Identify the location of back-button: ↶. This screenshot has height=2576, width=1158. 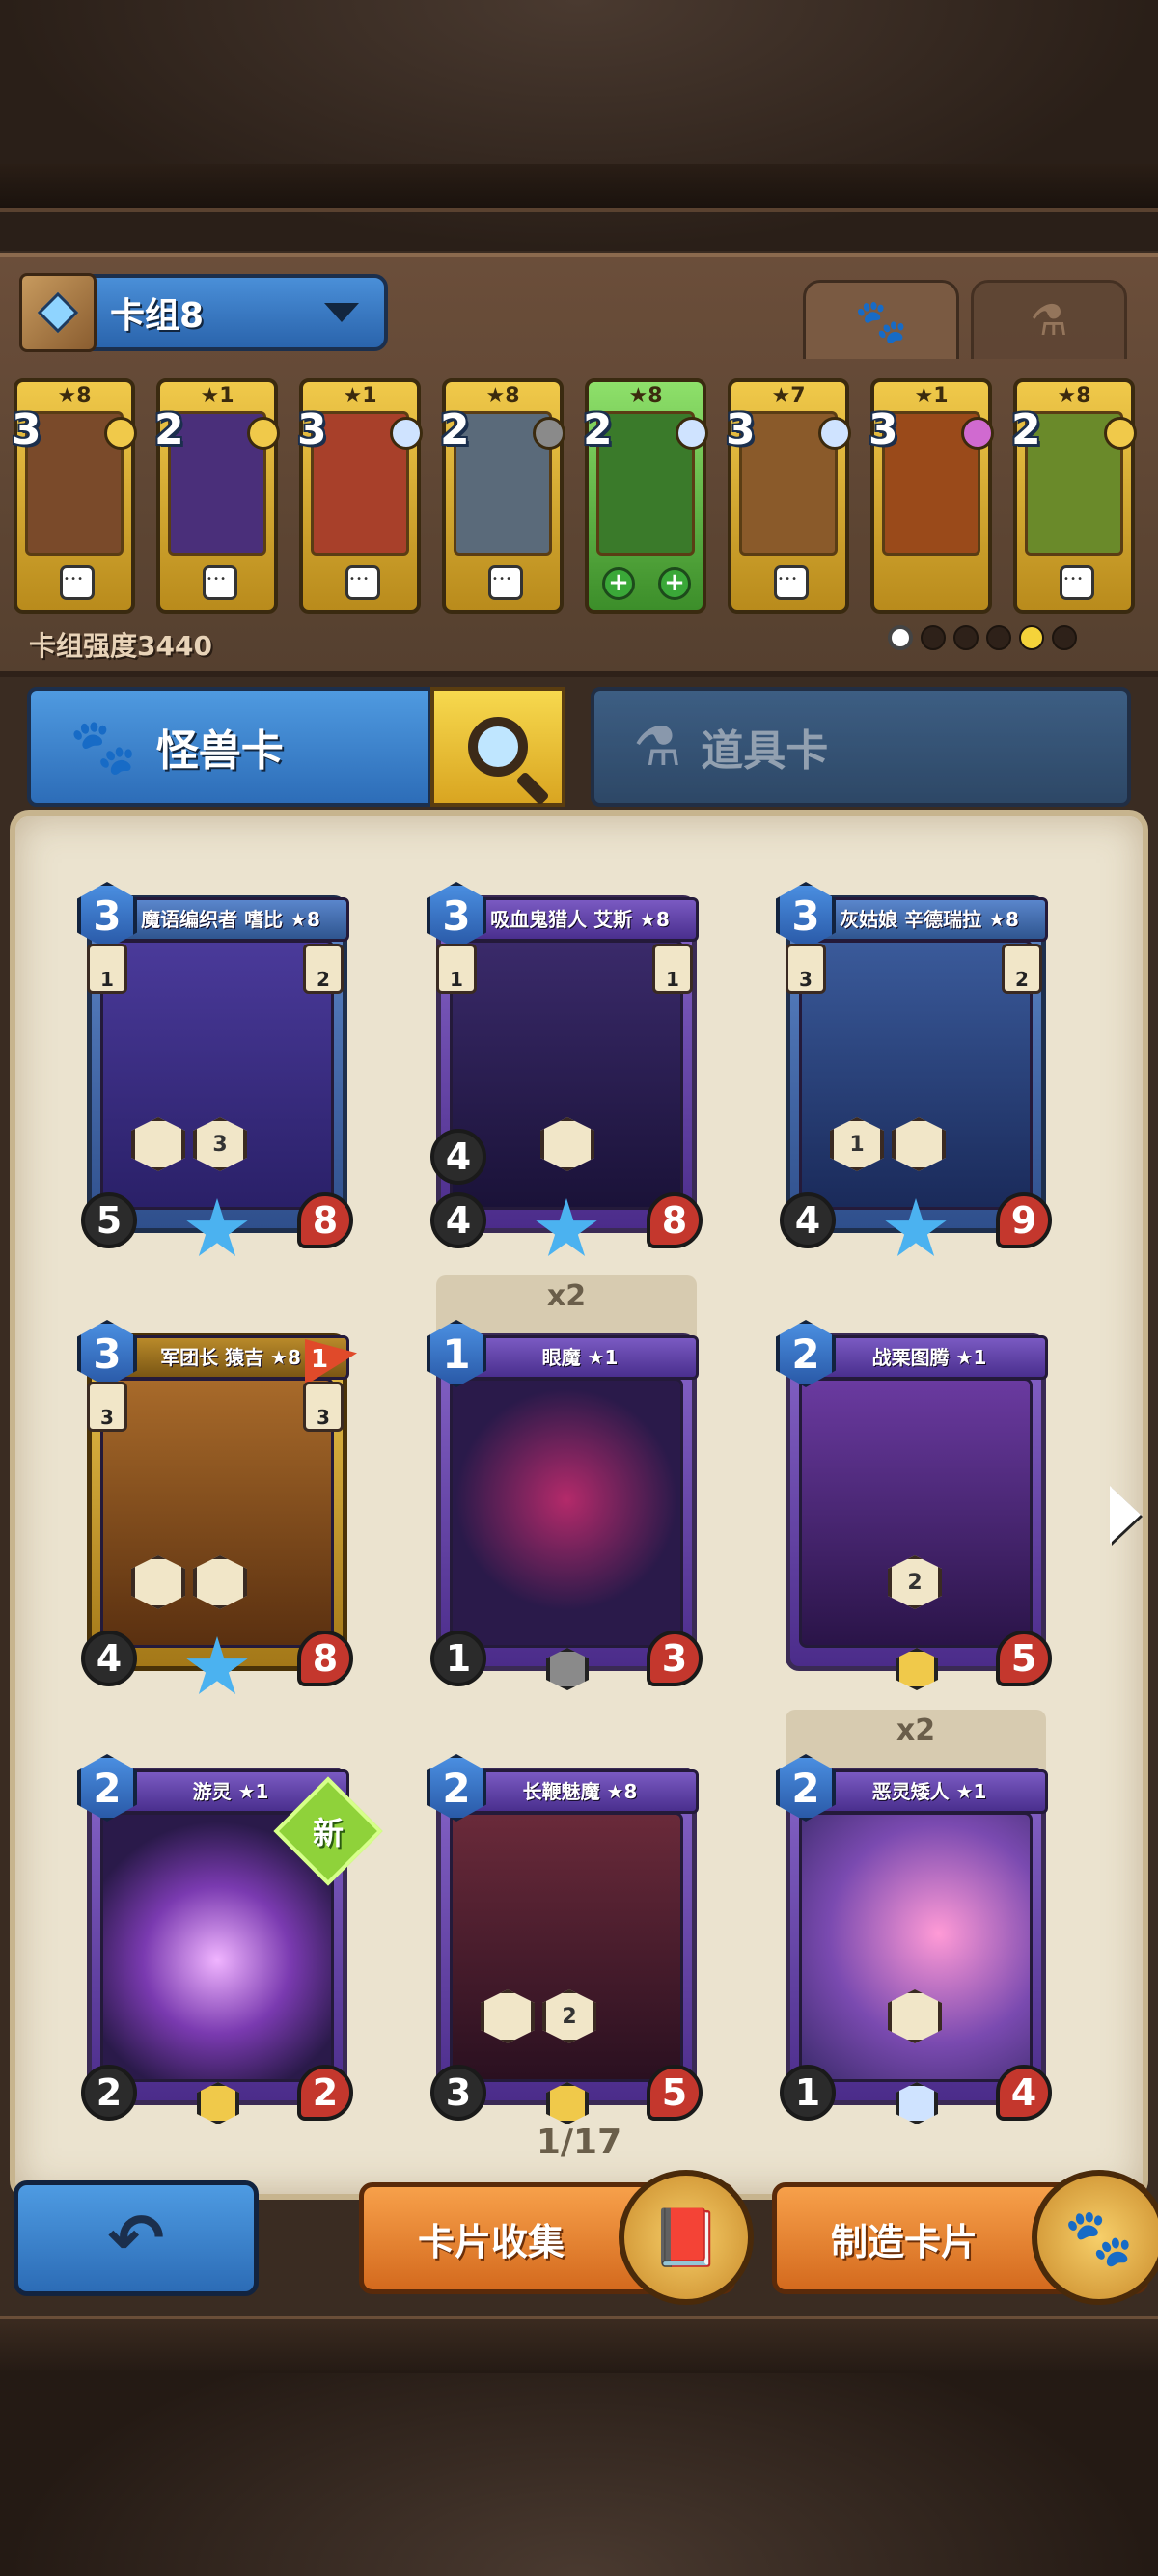
(136, 2238).